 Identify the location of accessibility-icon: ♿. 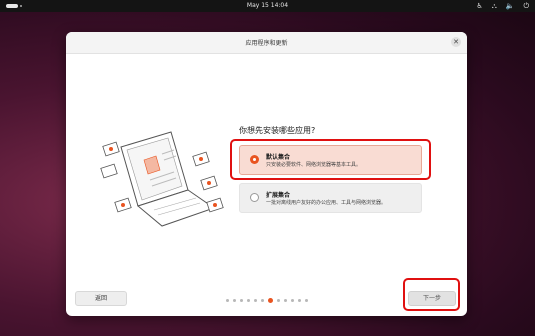
(480, 6).